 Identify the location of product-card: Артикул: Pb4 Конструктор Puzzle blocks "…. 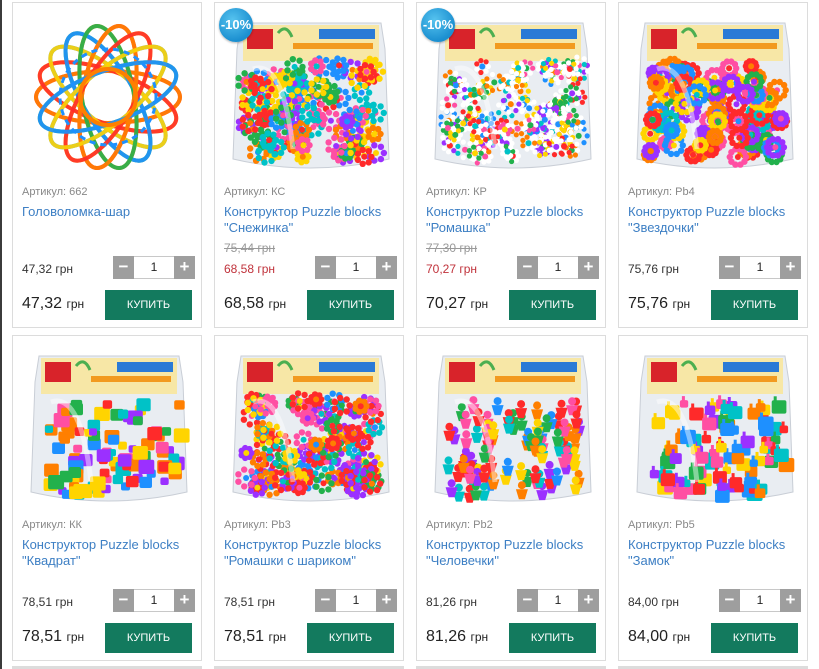
(713, 165).